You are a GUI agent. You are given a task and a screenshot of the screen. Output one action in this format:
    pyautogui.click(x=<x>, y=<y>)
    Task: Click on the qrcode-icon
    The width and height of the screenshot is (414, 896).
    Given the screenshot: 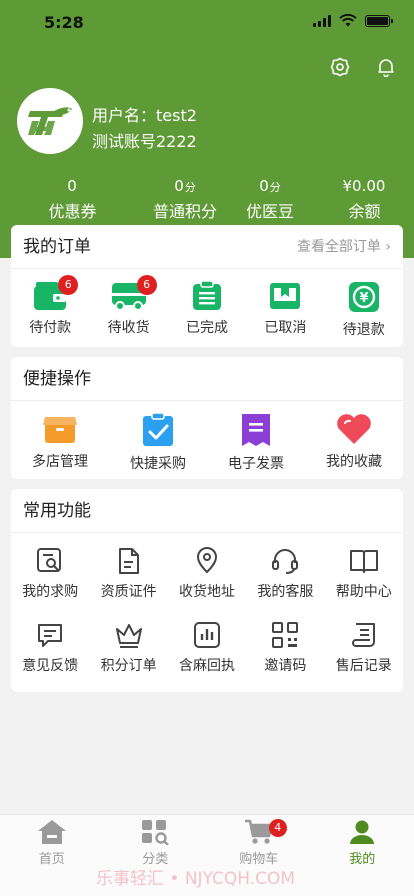 What is the action you would take?
    pyautogui.click(x=285, y=635)
    